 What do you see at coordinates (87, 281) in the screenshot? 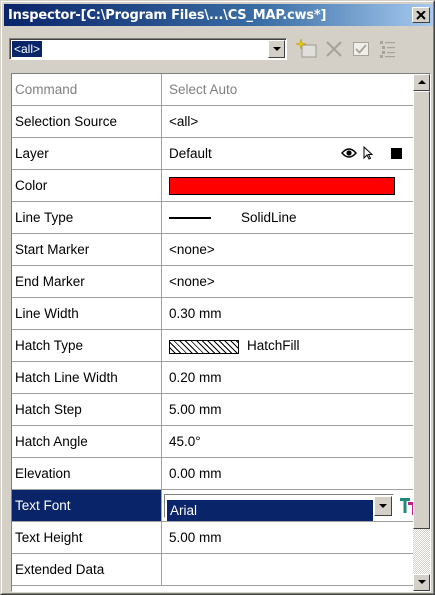
I see `property-name: End Marker` at bounding box center [87, 281].